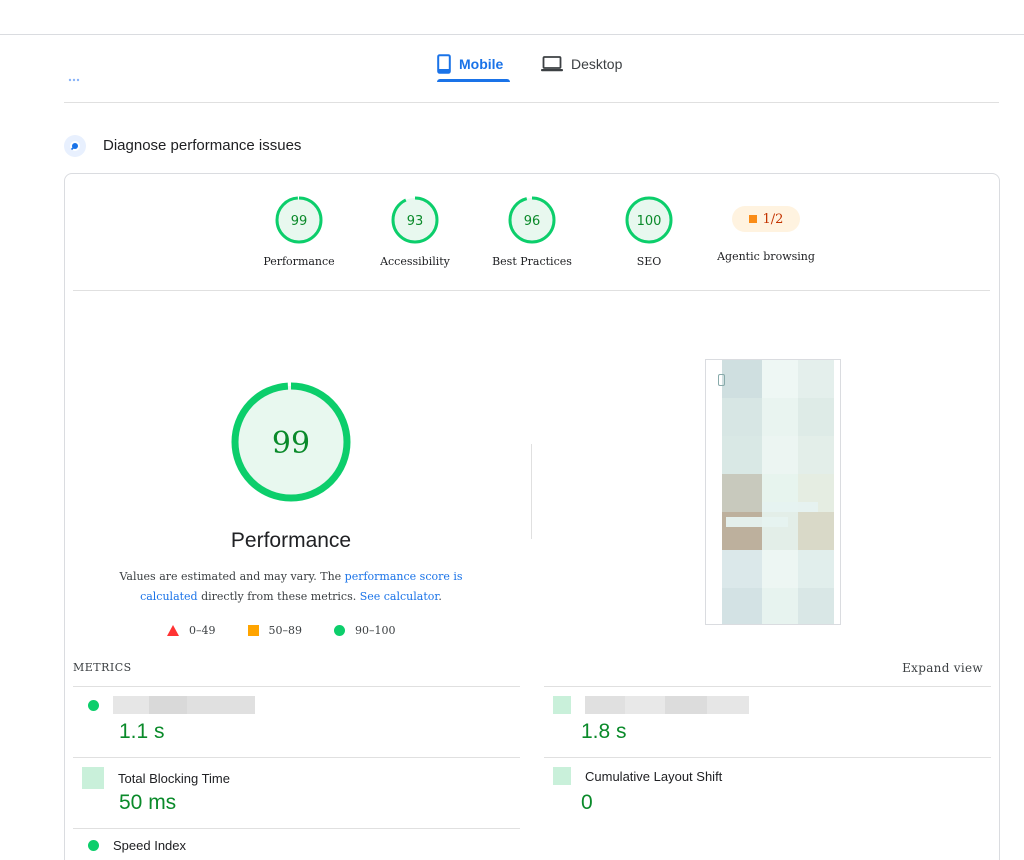 This screenshot has width=1024, height=860. I want to click on gauge-seo: 100 SEO, so click(649, 232).